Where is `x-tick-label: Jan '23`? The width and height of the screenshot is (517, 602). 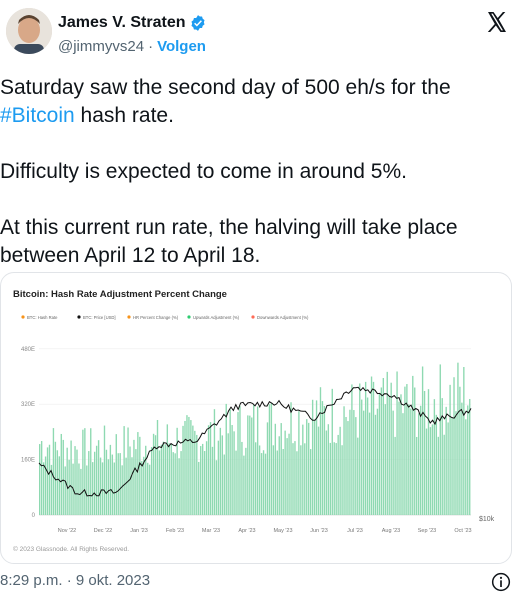 x-tick-label: Jan '23 is located at coordinates (139, 531).